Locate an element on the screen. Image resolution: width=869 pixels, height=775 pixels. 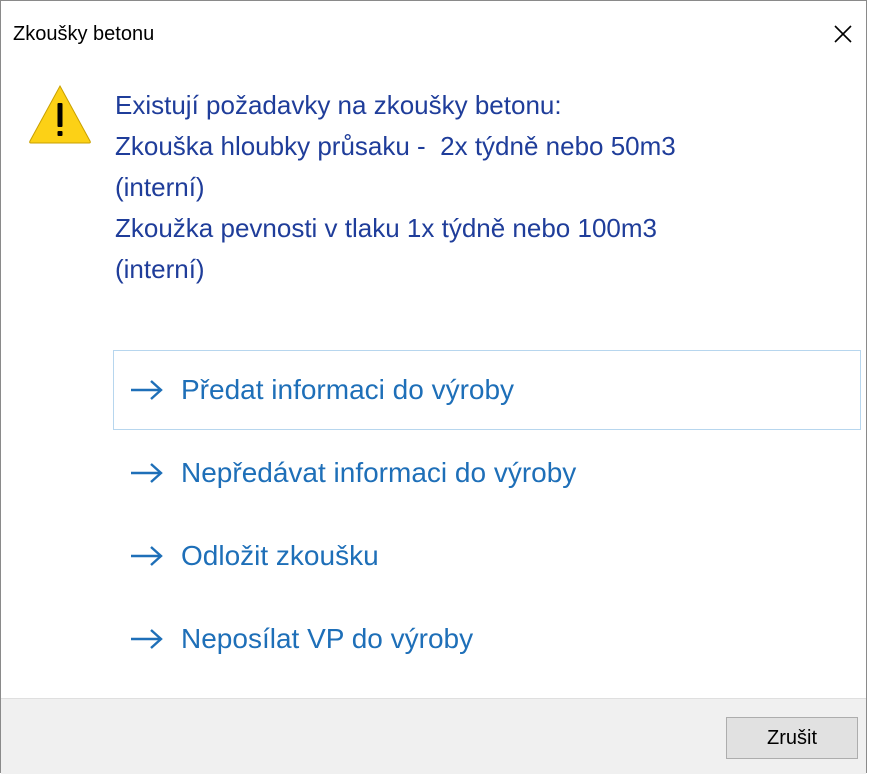
command-link-label: Neposílat VP do výroby is located at coordinates (327, 638).